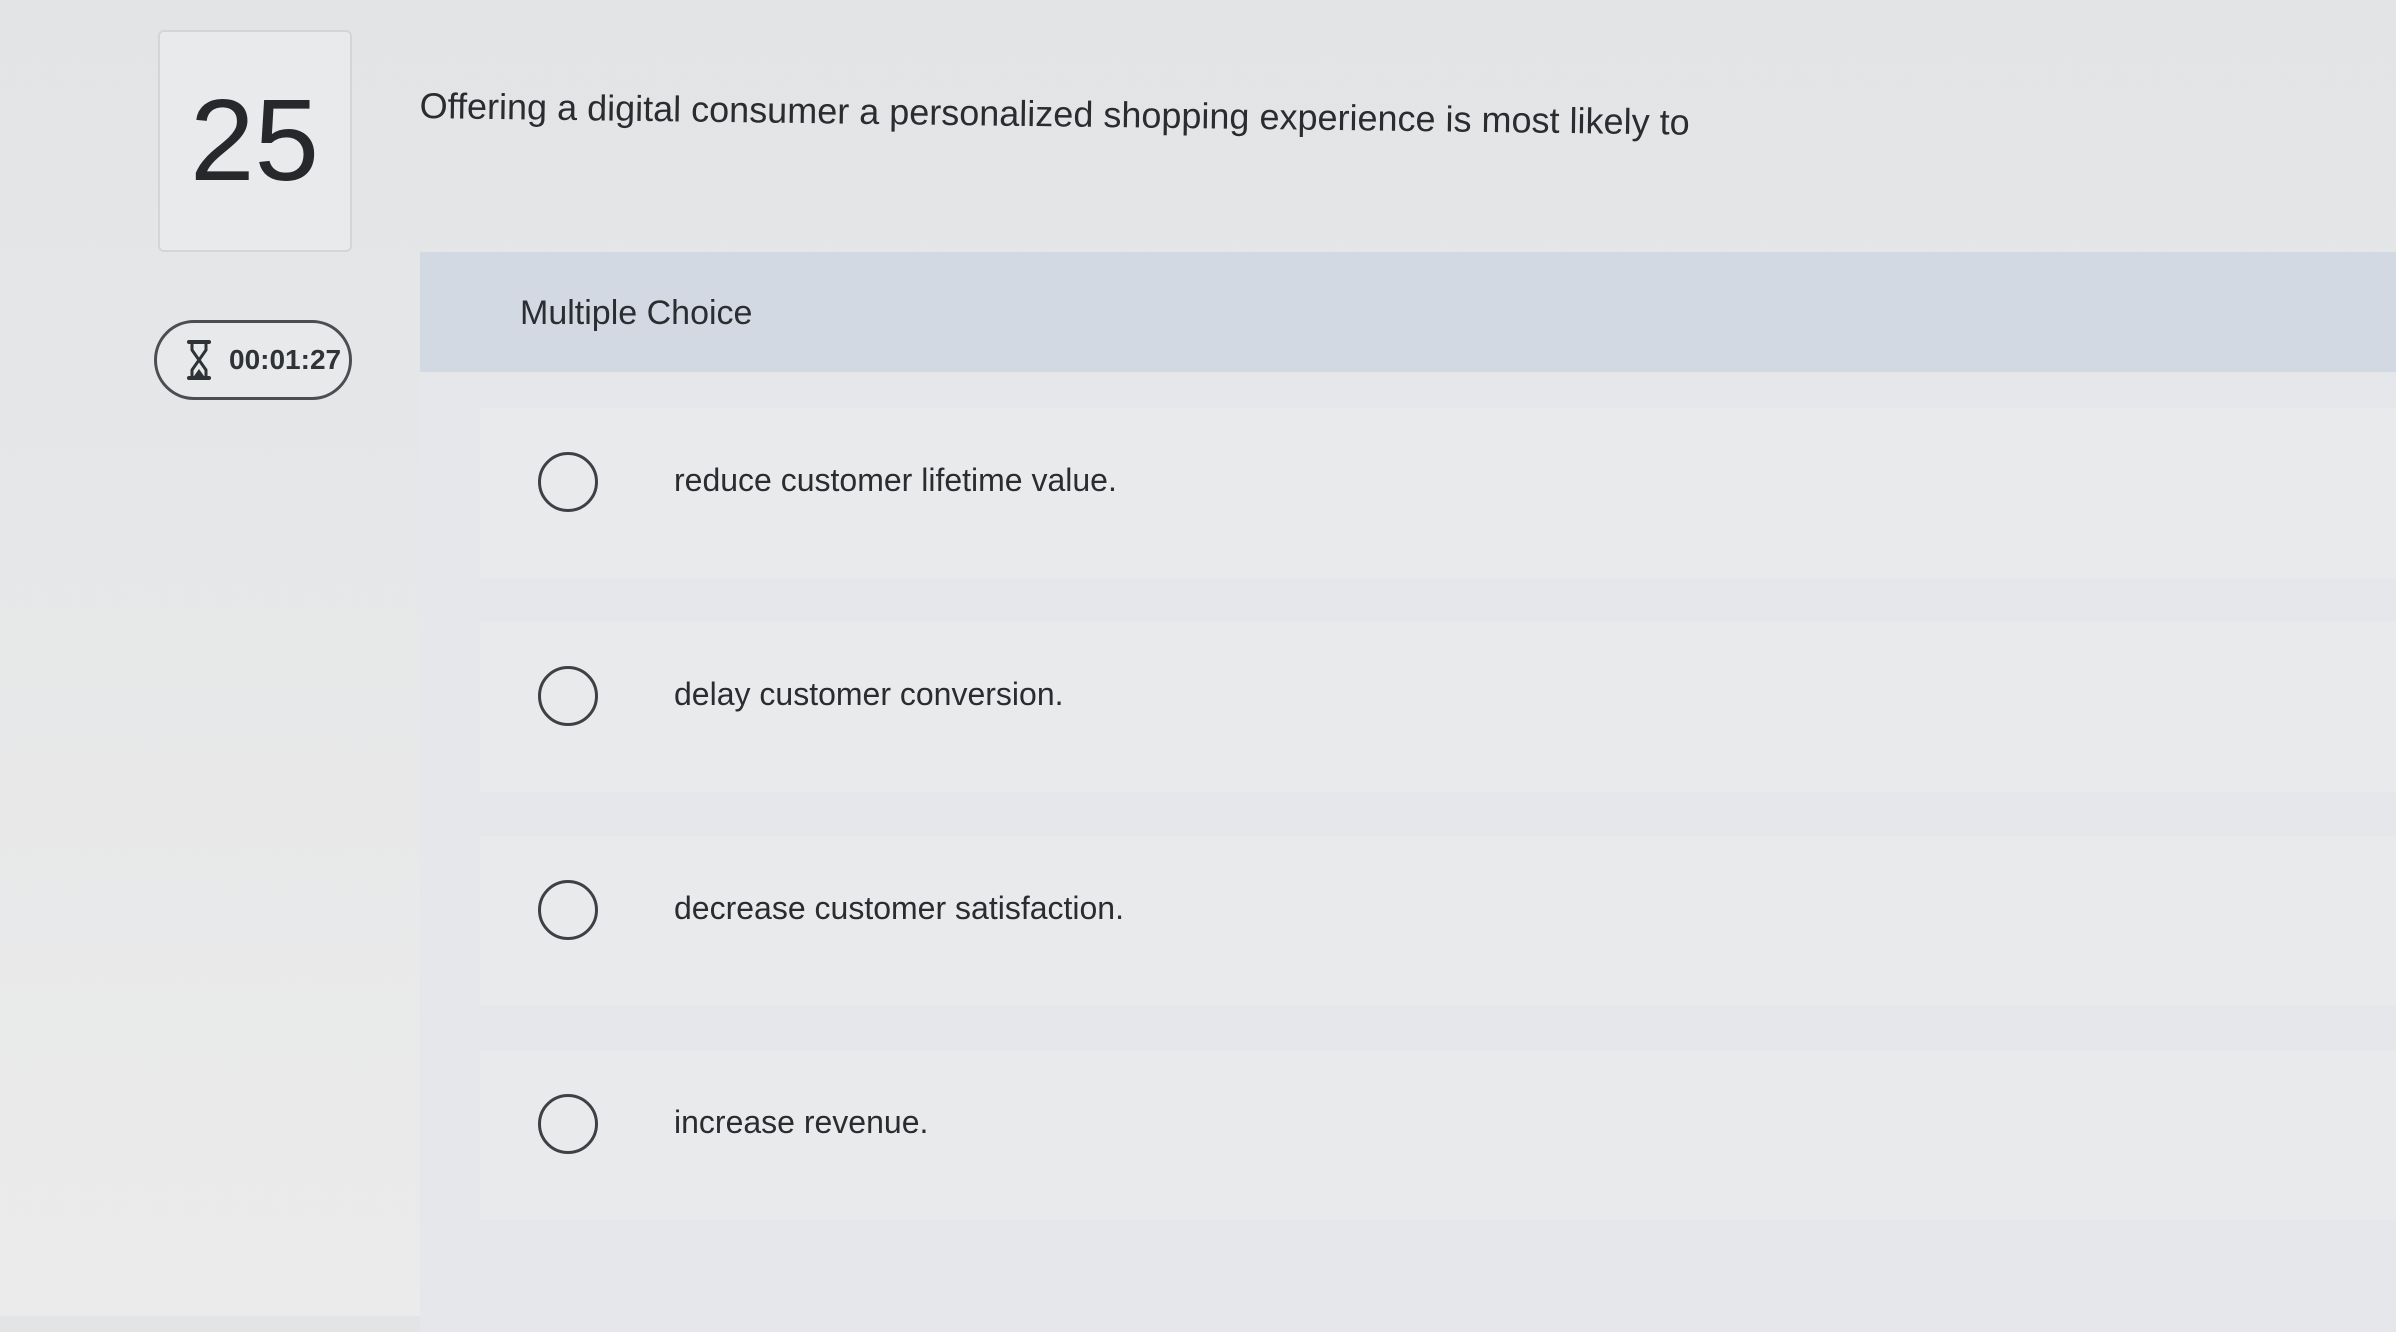 The image size is (2396, 1332). What do you see at coordinates (636, 313) in the screenshot?
I see `question-type-label: Multiple Choice` at bounding box center [636, 313].